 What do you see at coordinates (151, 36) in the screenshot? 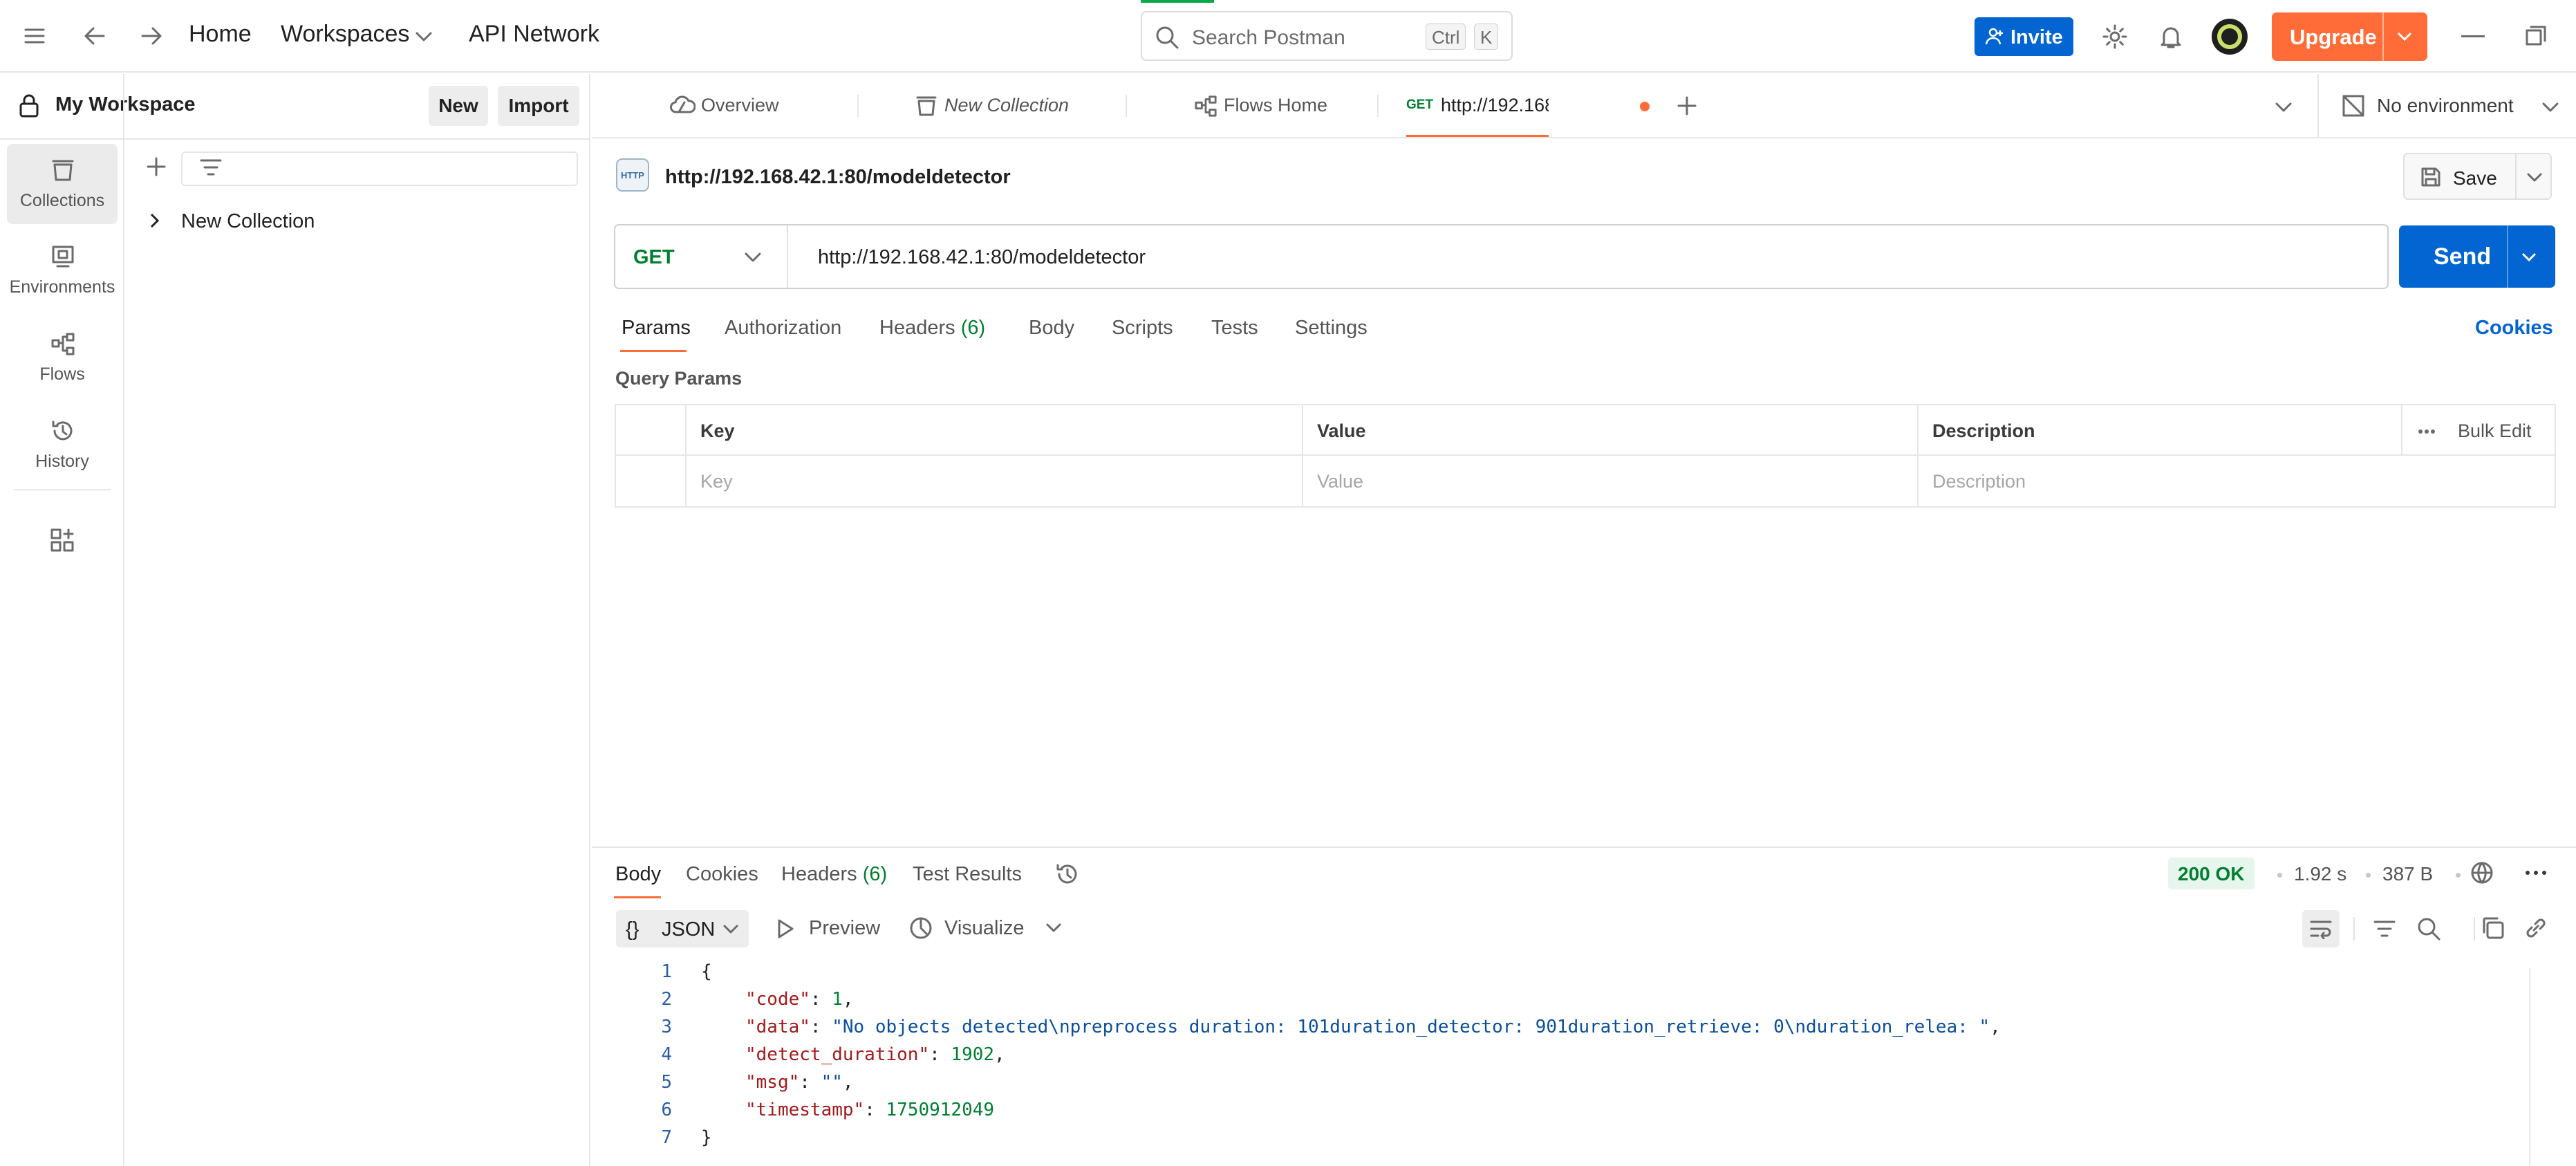
I see `forward-arrow-icon` at bounding box center [151, 36].